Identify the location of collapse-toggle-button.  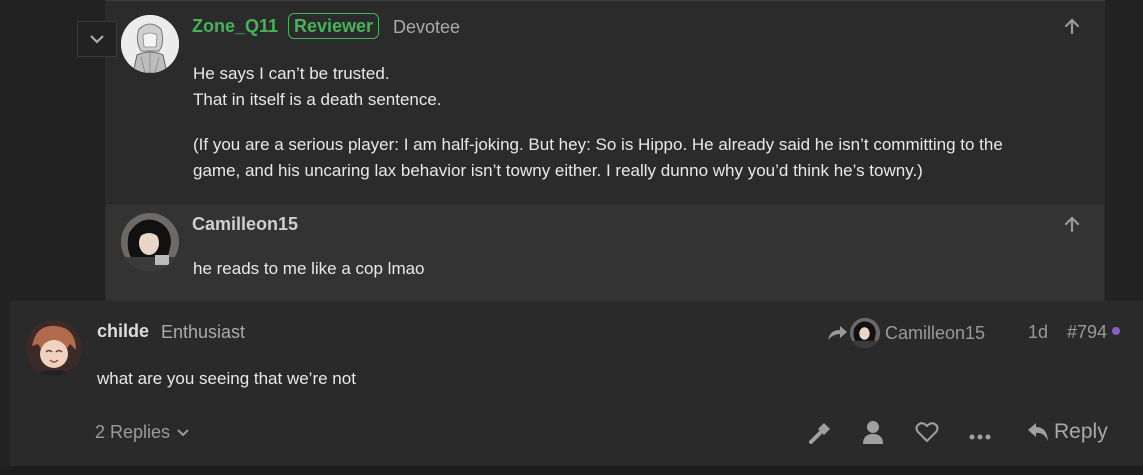
(97, 39).